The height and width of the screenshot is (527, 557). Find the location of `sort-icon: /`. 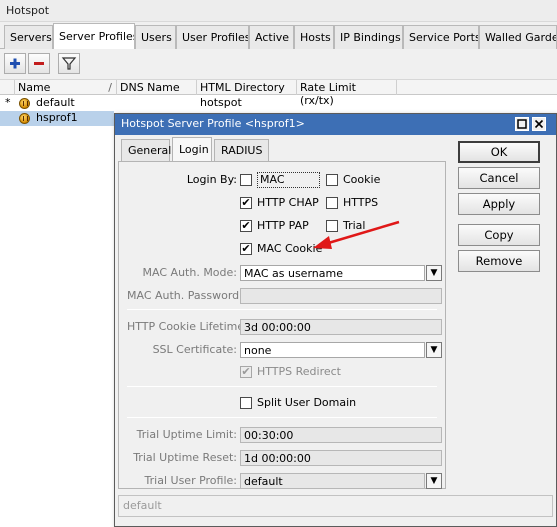

sort-icon: / is located at coordinates (110, 87).